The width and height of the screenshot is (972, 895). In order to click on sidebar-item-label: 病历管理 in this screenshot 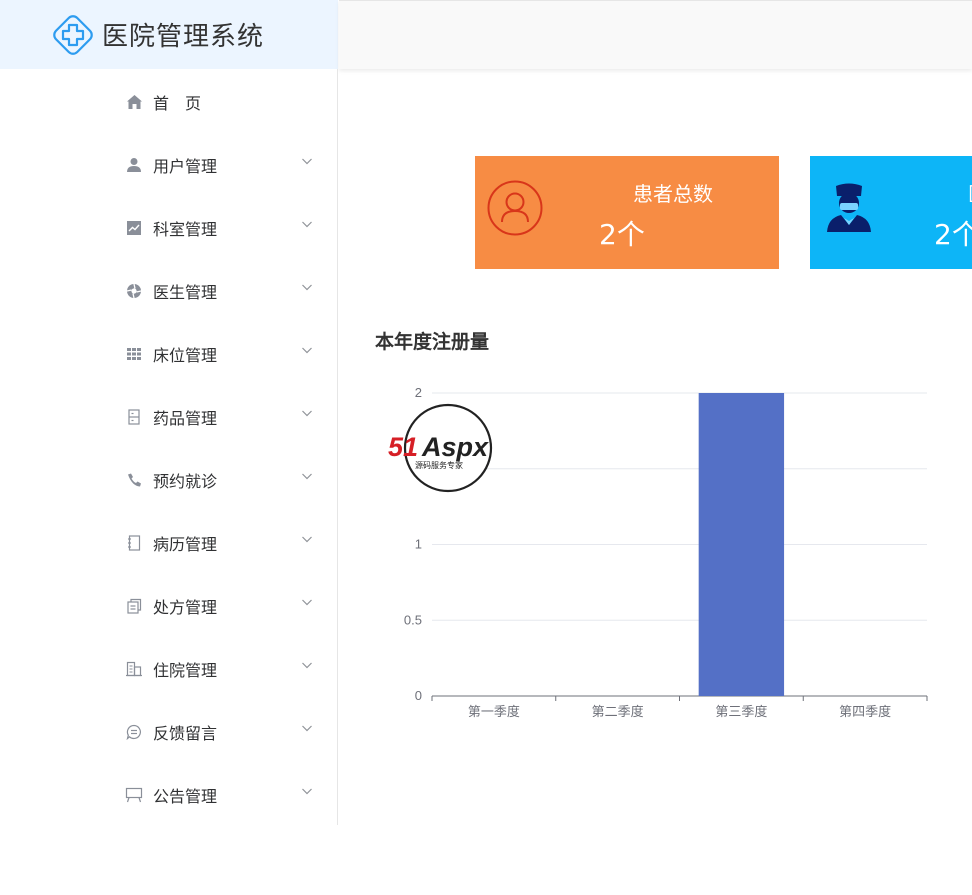, I will do `click(185, 544)`.